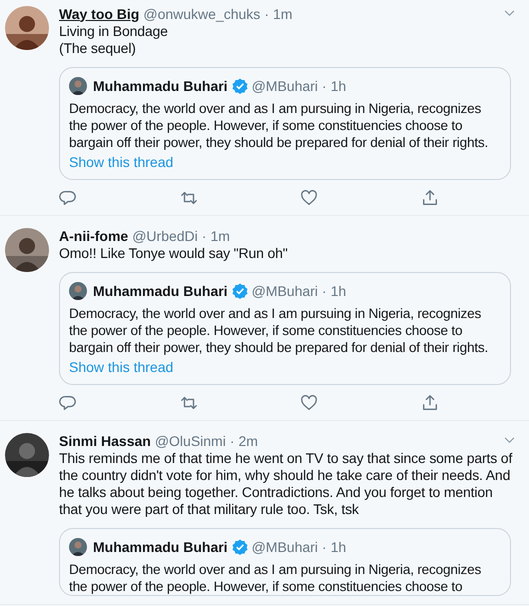 The width and height of the screenshot is (529, 606). I want to click on quoted-text: Democracy, the world over and as I am pursuing in Nigeria, recognizes the power of the people. However, if some constituencies choose to, so click(275, 578).